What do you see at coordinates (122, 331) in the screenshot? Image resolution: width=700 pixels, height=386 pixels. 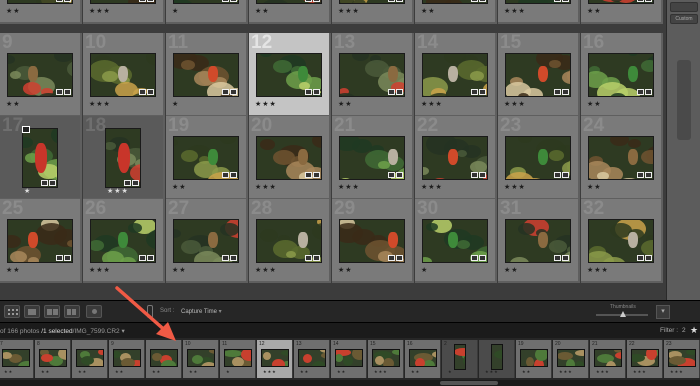 I see `chevron-down-icon: ▾` at bounding box center [122, 331].